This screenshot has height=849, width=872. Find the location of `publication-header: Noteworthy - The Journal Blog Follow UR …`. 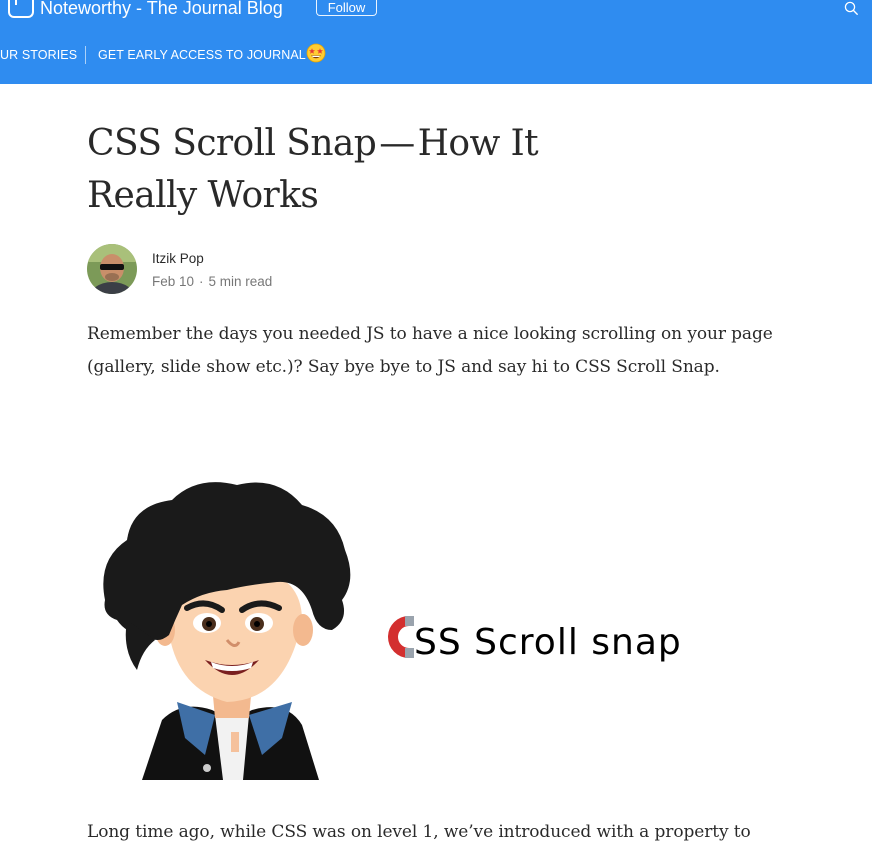

publication-header: Noteworthy - The Journal Blog Follow UR … is located at coordinates (436, 42).